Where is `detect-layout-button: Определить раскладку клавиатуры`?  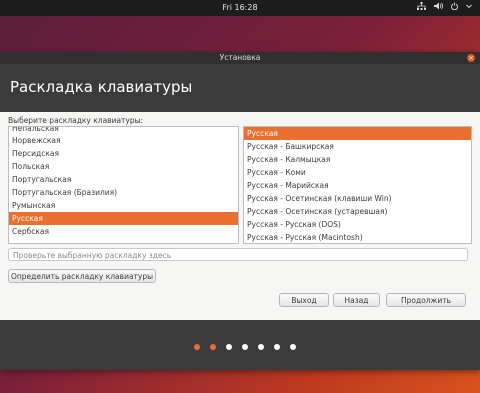
detect-layout-button: Определить раскладку клавиатуры is located at coordinates (82, 276).